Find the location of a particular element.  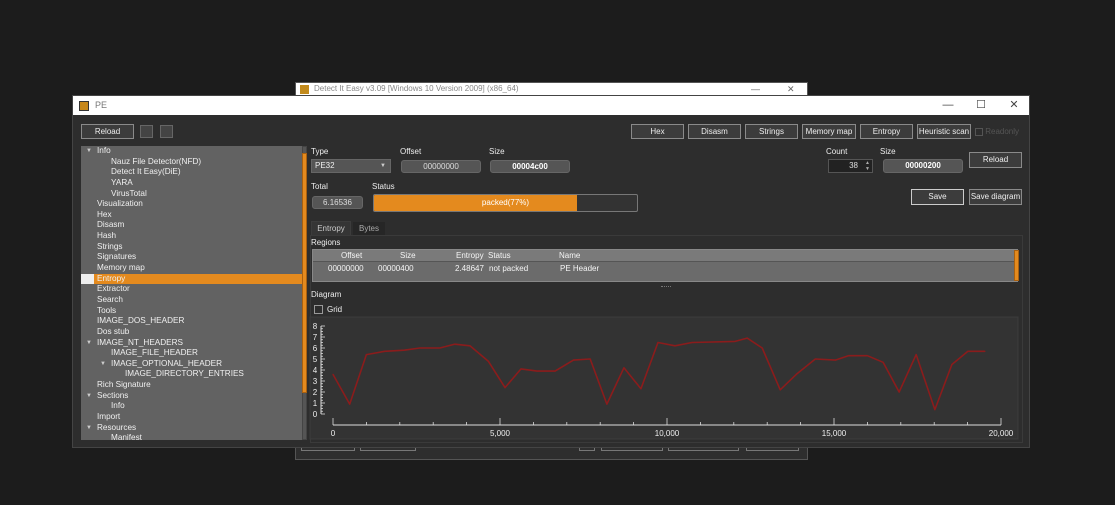

sidebar-item-image-file-header: IMAGE_FILE_HEADER is located at coordinates (193, 353).